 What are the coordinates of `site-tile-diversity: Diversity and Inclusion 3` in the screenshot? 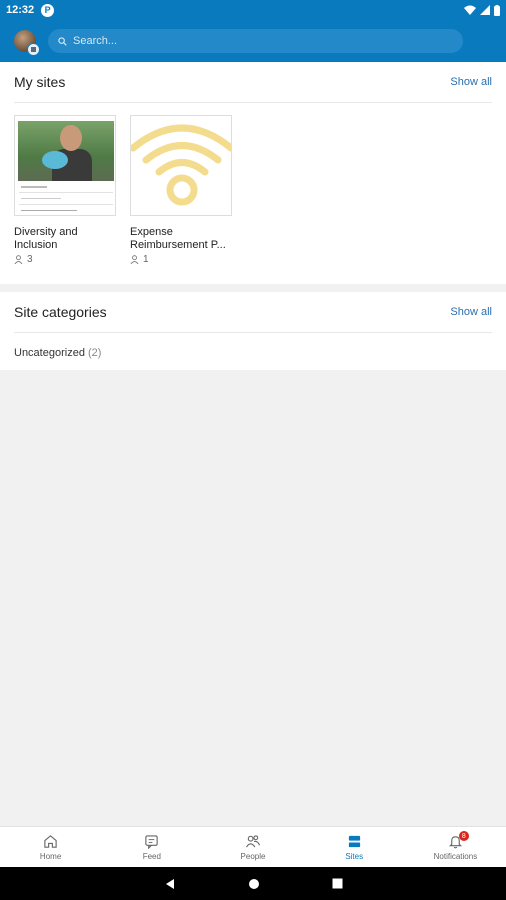 It's located at (65, 190).